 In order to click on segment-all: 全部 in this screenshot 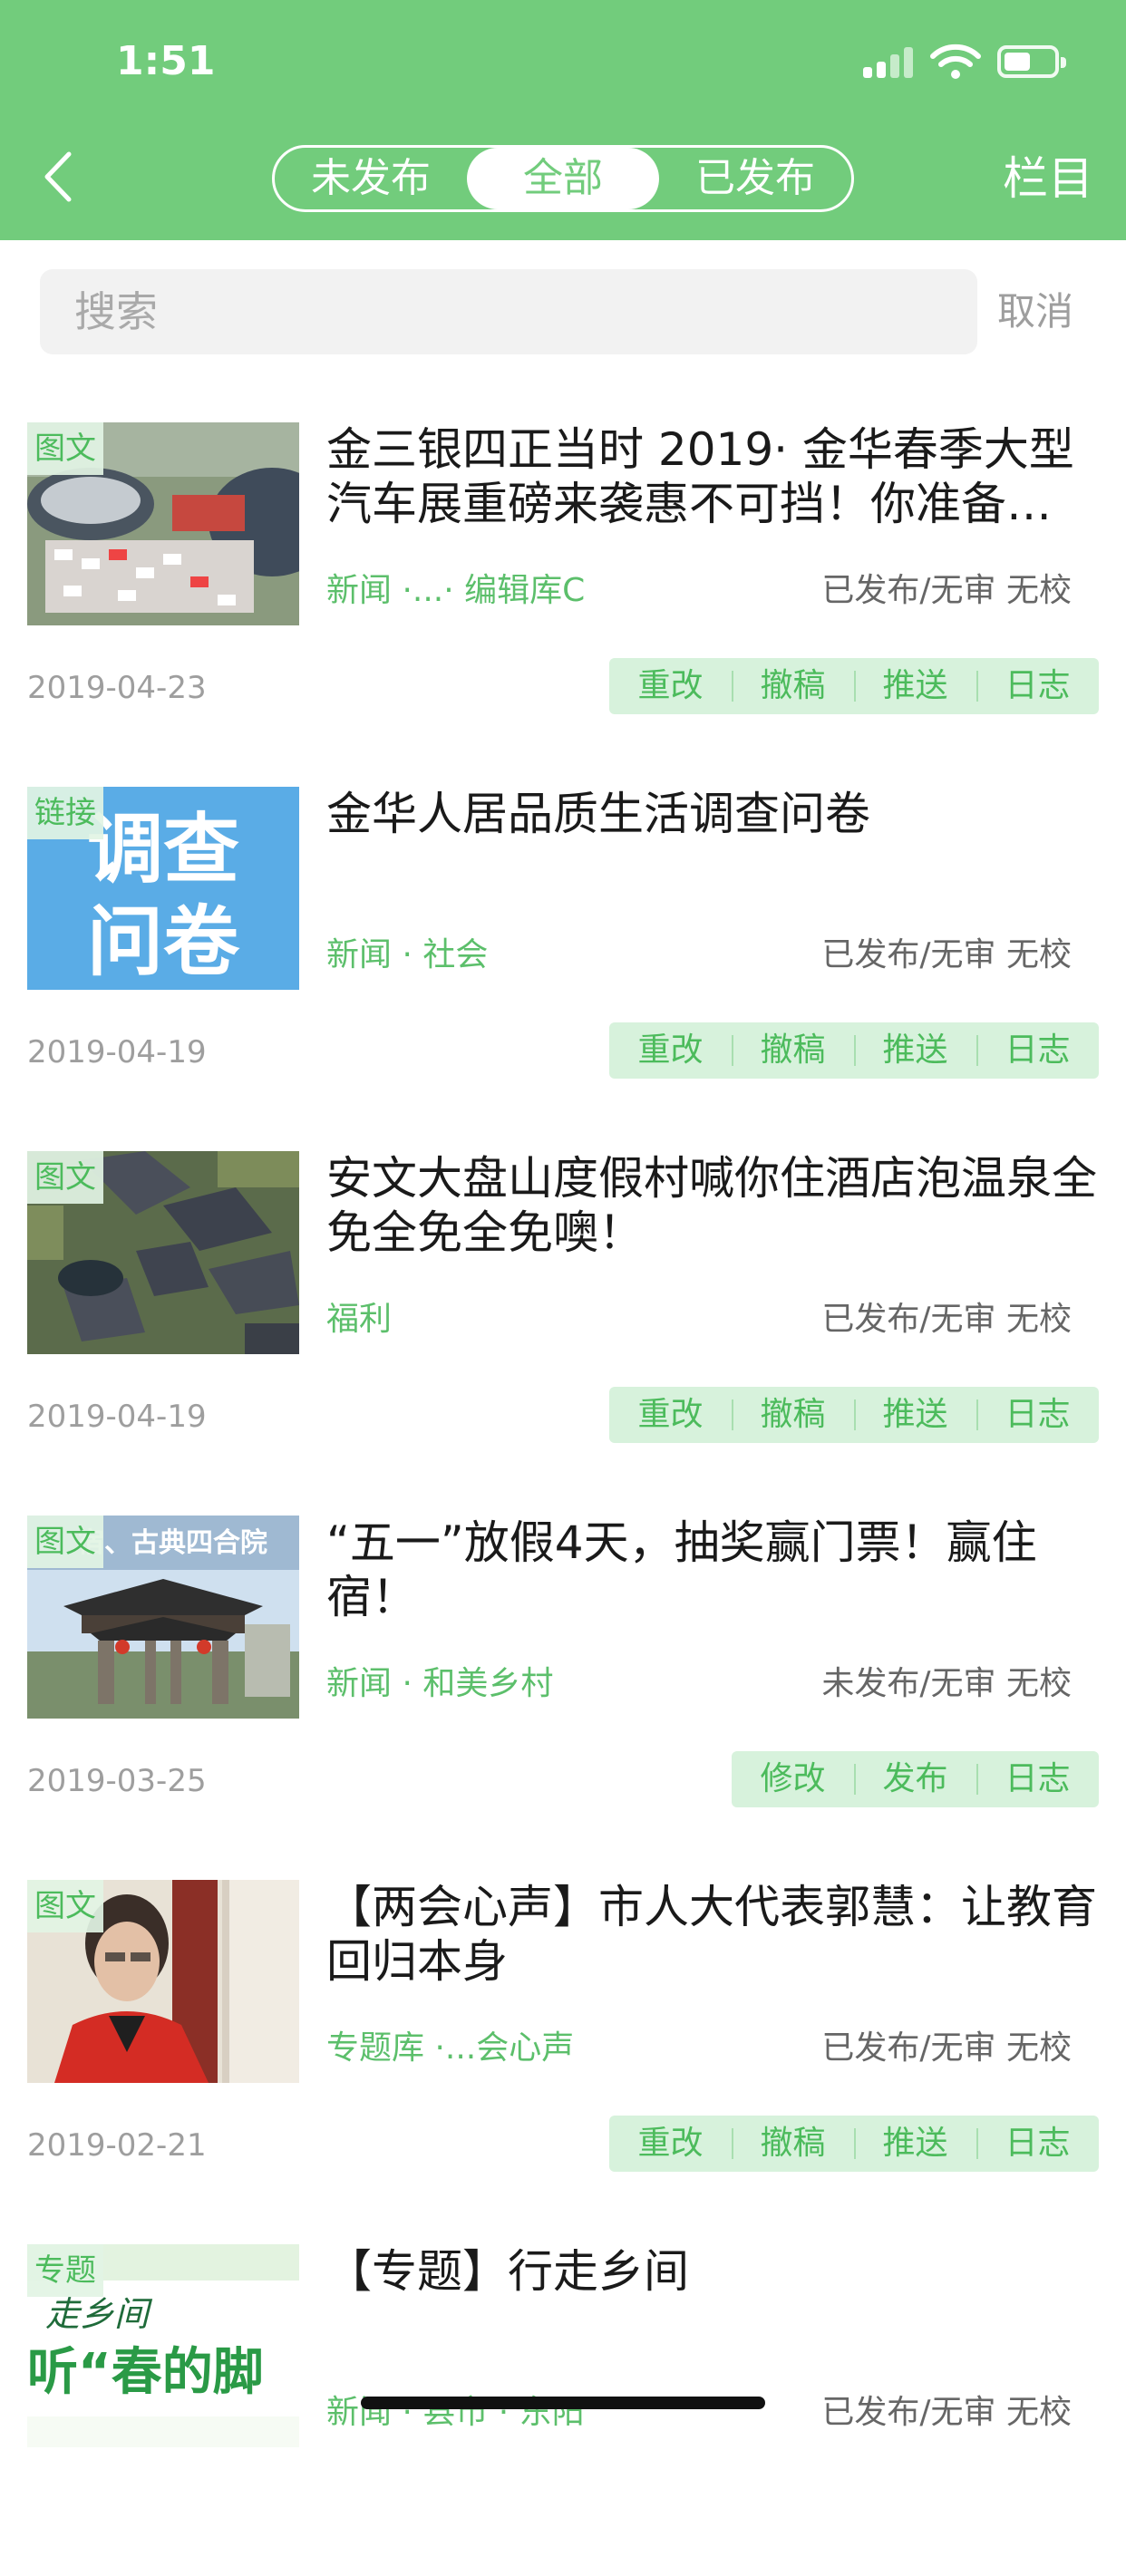, I will do `click(563, 178)`.